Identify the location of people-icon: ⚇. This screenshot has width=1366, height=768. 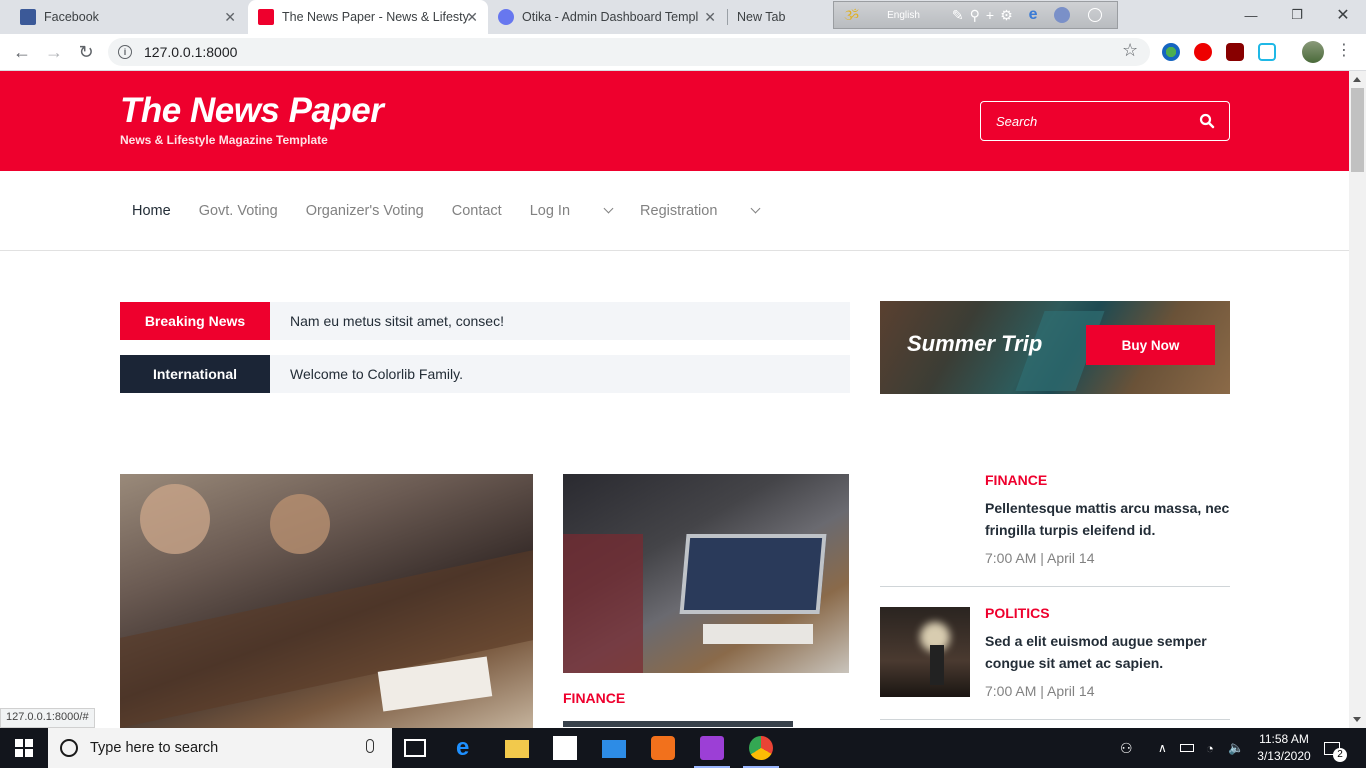
(1126, 748).